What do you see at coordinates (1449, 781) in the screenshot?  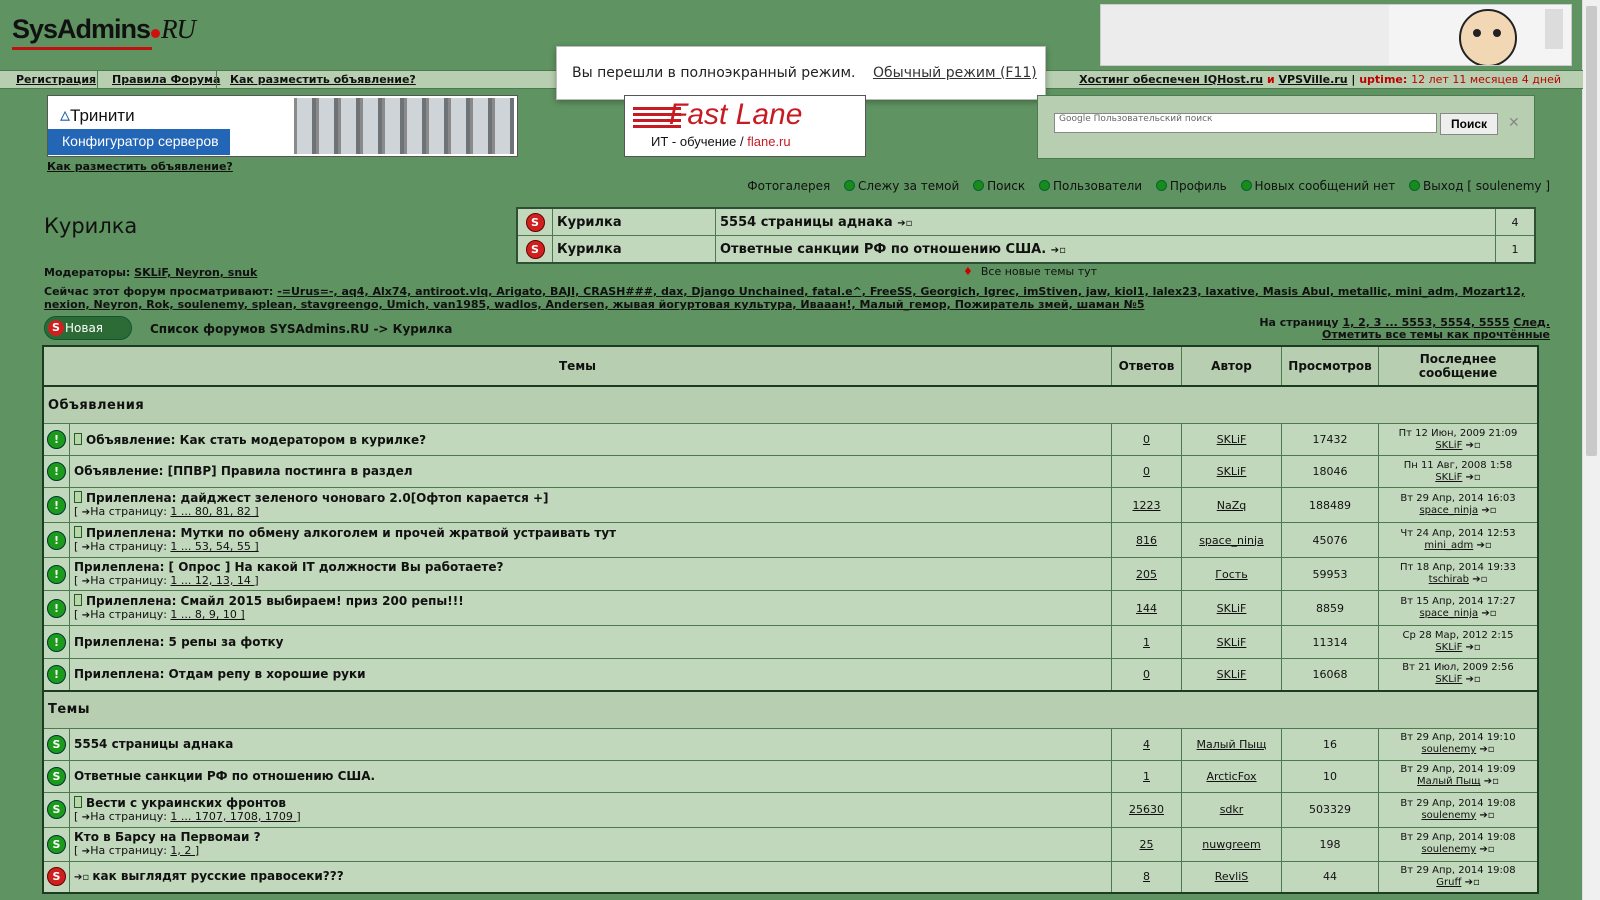 I see `last-post-user: Малый Пыщ` at bounding box center [1449, 781].